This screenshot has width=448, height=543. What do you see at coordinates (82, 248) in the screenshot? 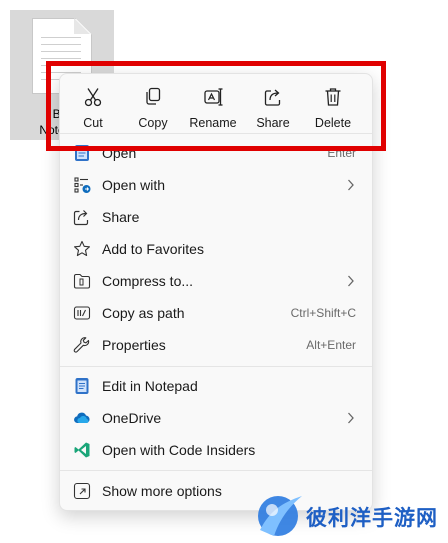
I see `star-icon` at bounding box center [82, 248].